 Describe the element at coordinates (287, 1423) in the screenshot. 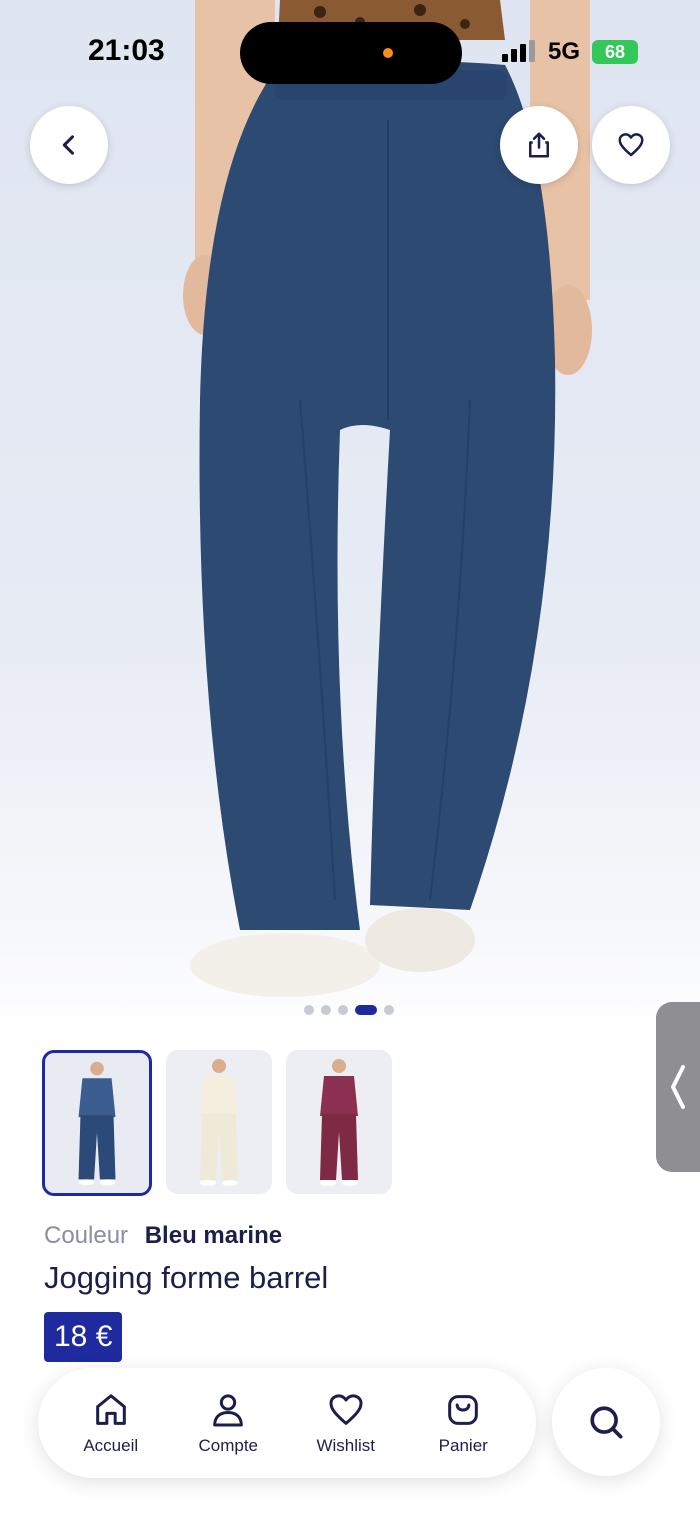

I see `bottom-nav: Accueil Compte Wishlist Panier` at that location.